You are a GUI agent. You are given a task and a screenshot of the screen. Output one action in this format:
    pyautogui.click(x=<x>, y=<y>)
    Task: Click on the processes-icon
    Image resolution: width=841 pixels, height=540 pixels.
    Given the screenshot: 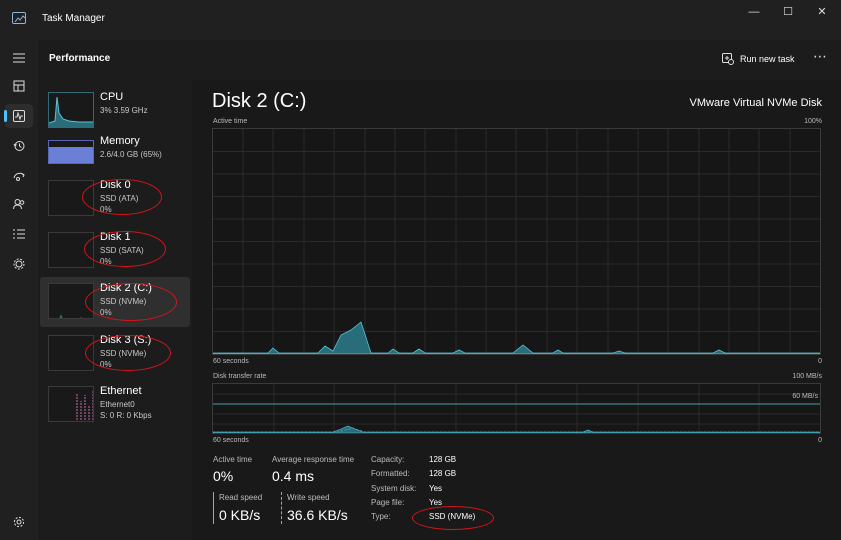 What is the action you would take?
    pyautogui.click(x=19, y=86)
    